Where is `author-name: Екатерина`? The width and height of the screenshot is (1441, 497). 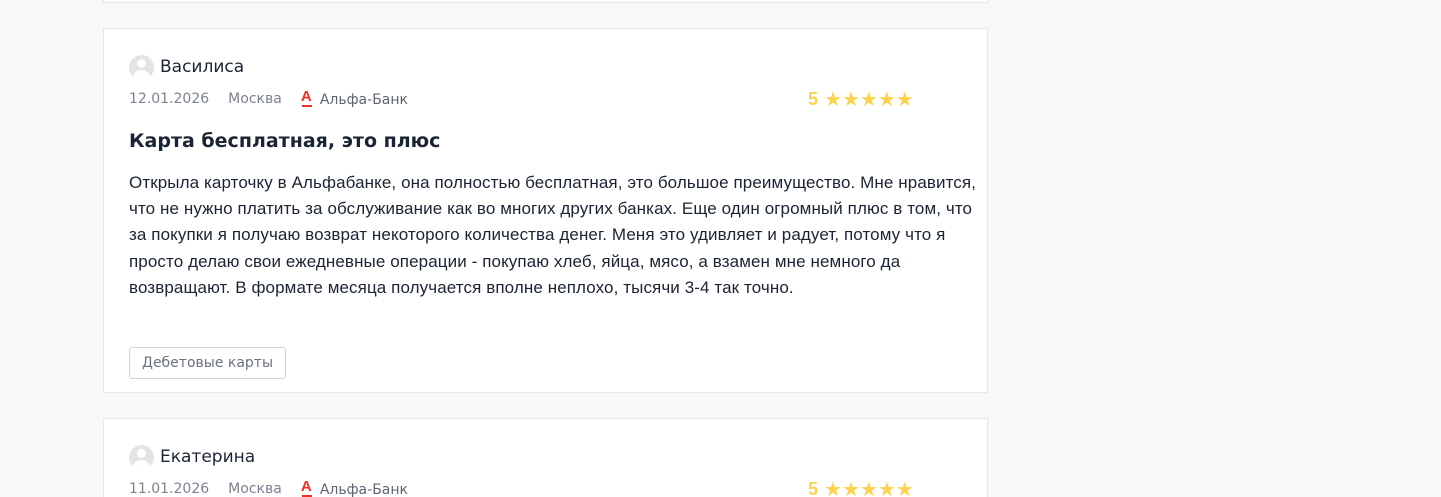 author-name: Екатерина is located at coordinates (208, 457).